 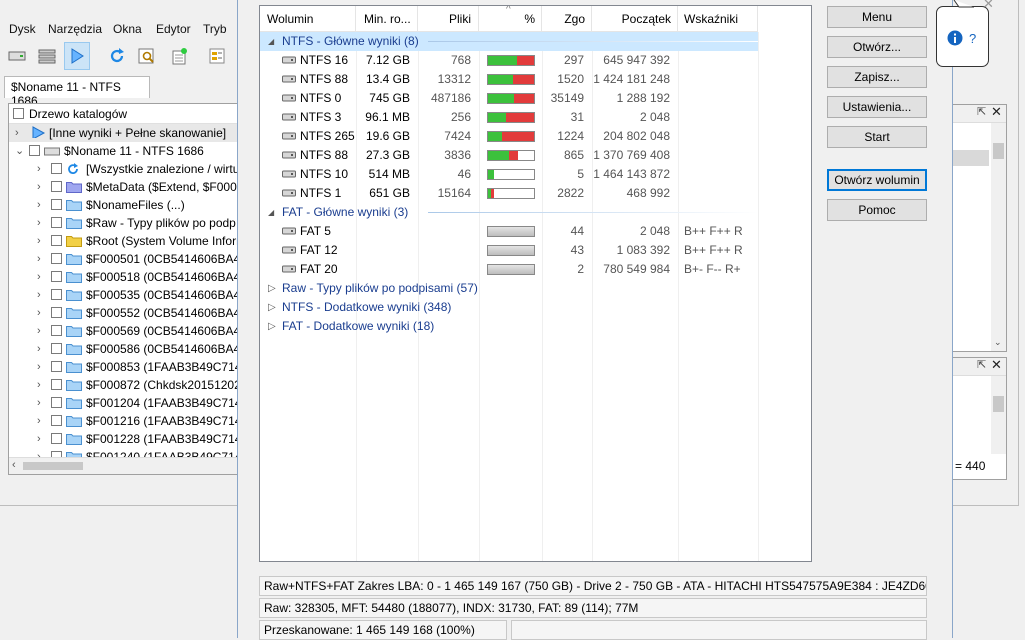 I want to click on tree-item: › $F000535 (0CB5414606BA4F4, so click(x=124, y=295).